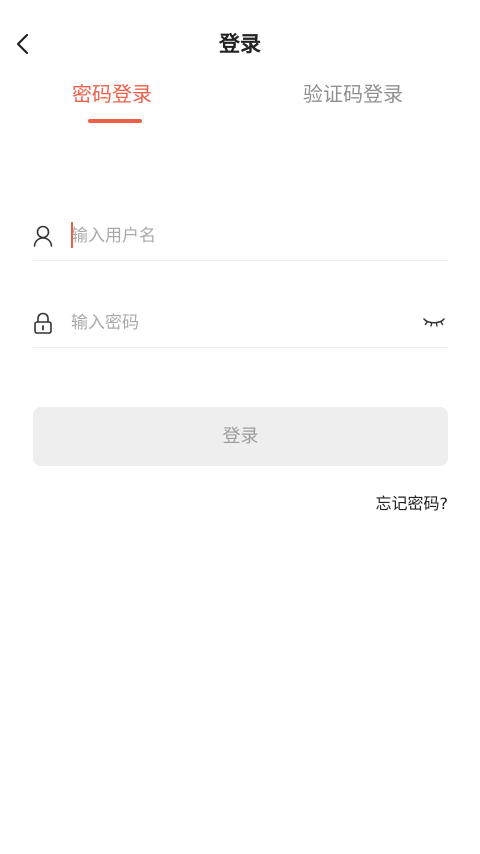 The height and width of the screenshot is (854, 480). I want to click on active-tab-indicator, so click(115, 121).